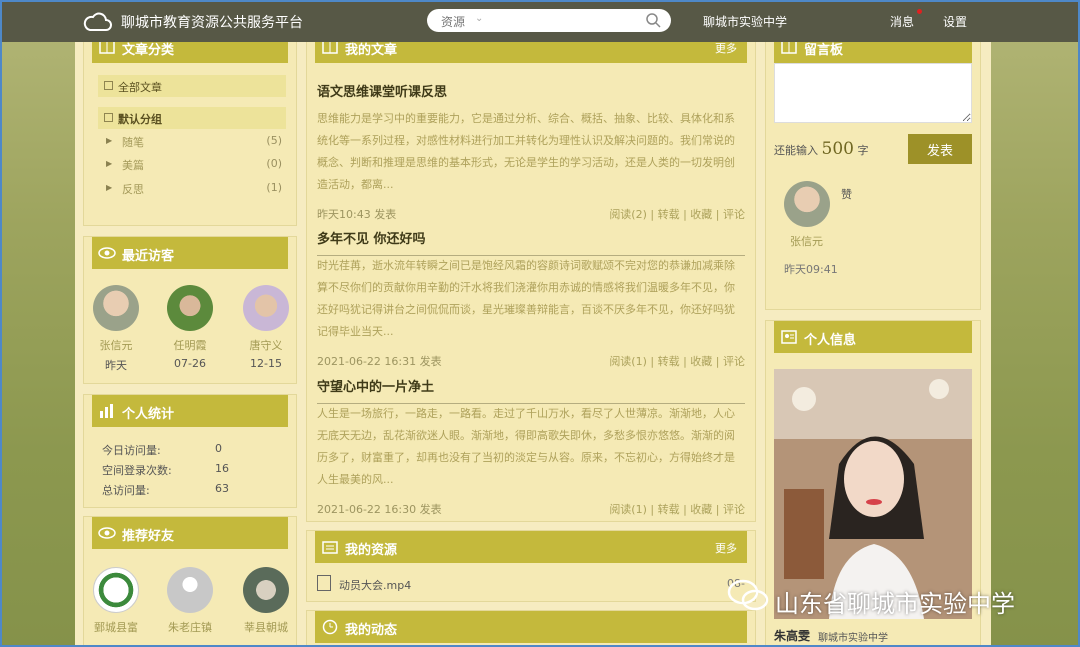 The image size is (1080, 647). Describe the element at coordinates (190, 627) in the screenshot. I see `friend-name: 朱老庄镇` at that location.